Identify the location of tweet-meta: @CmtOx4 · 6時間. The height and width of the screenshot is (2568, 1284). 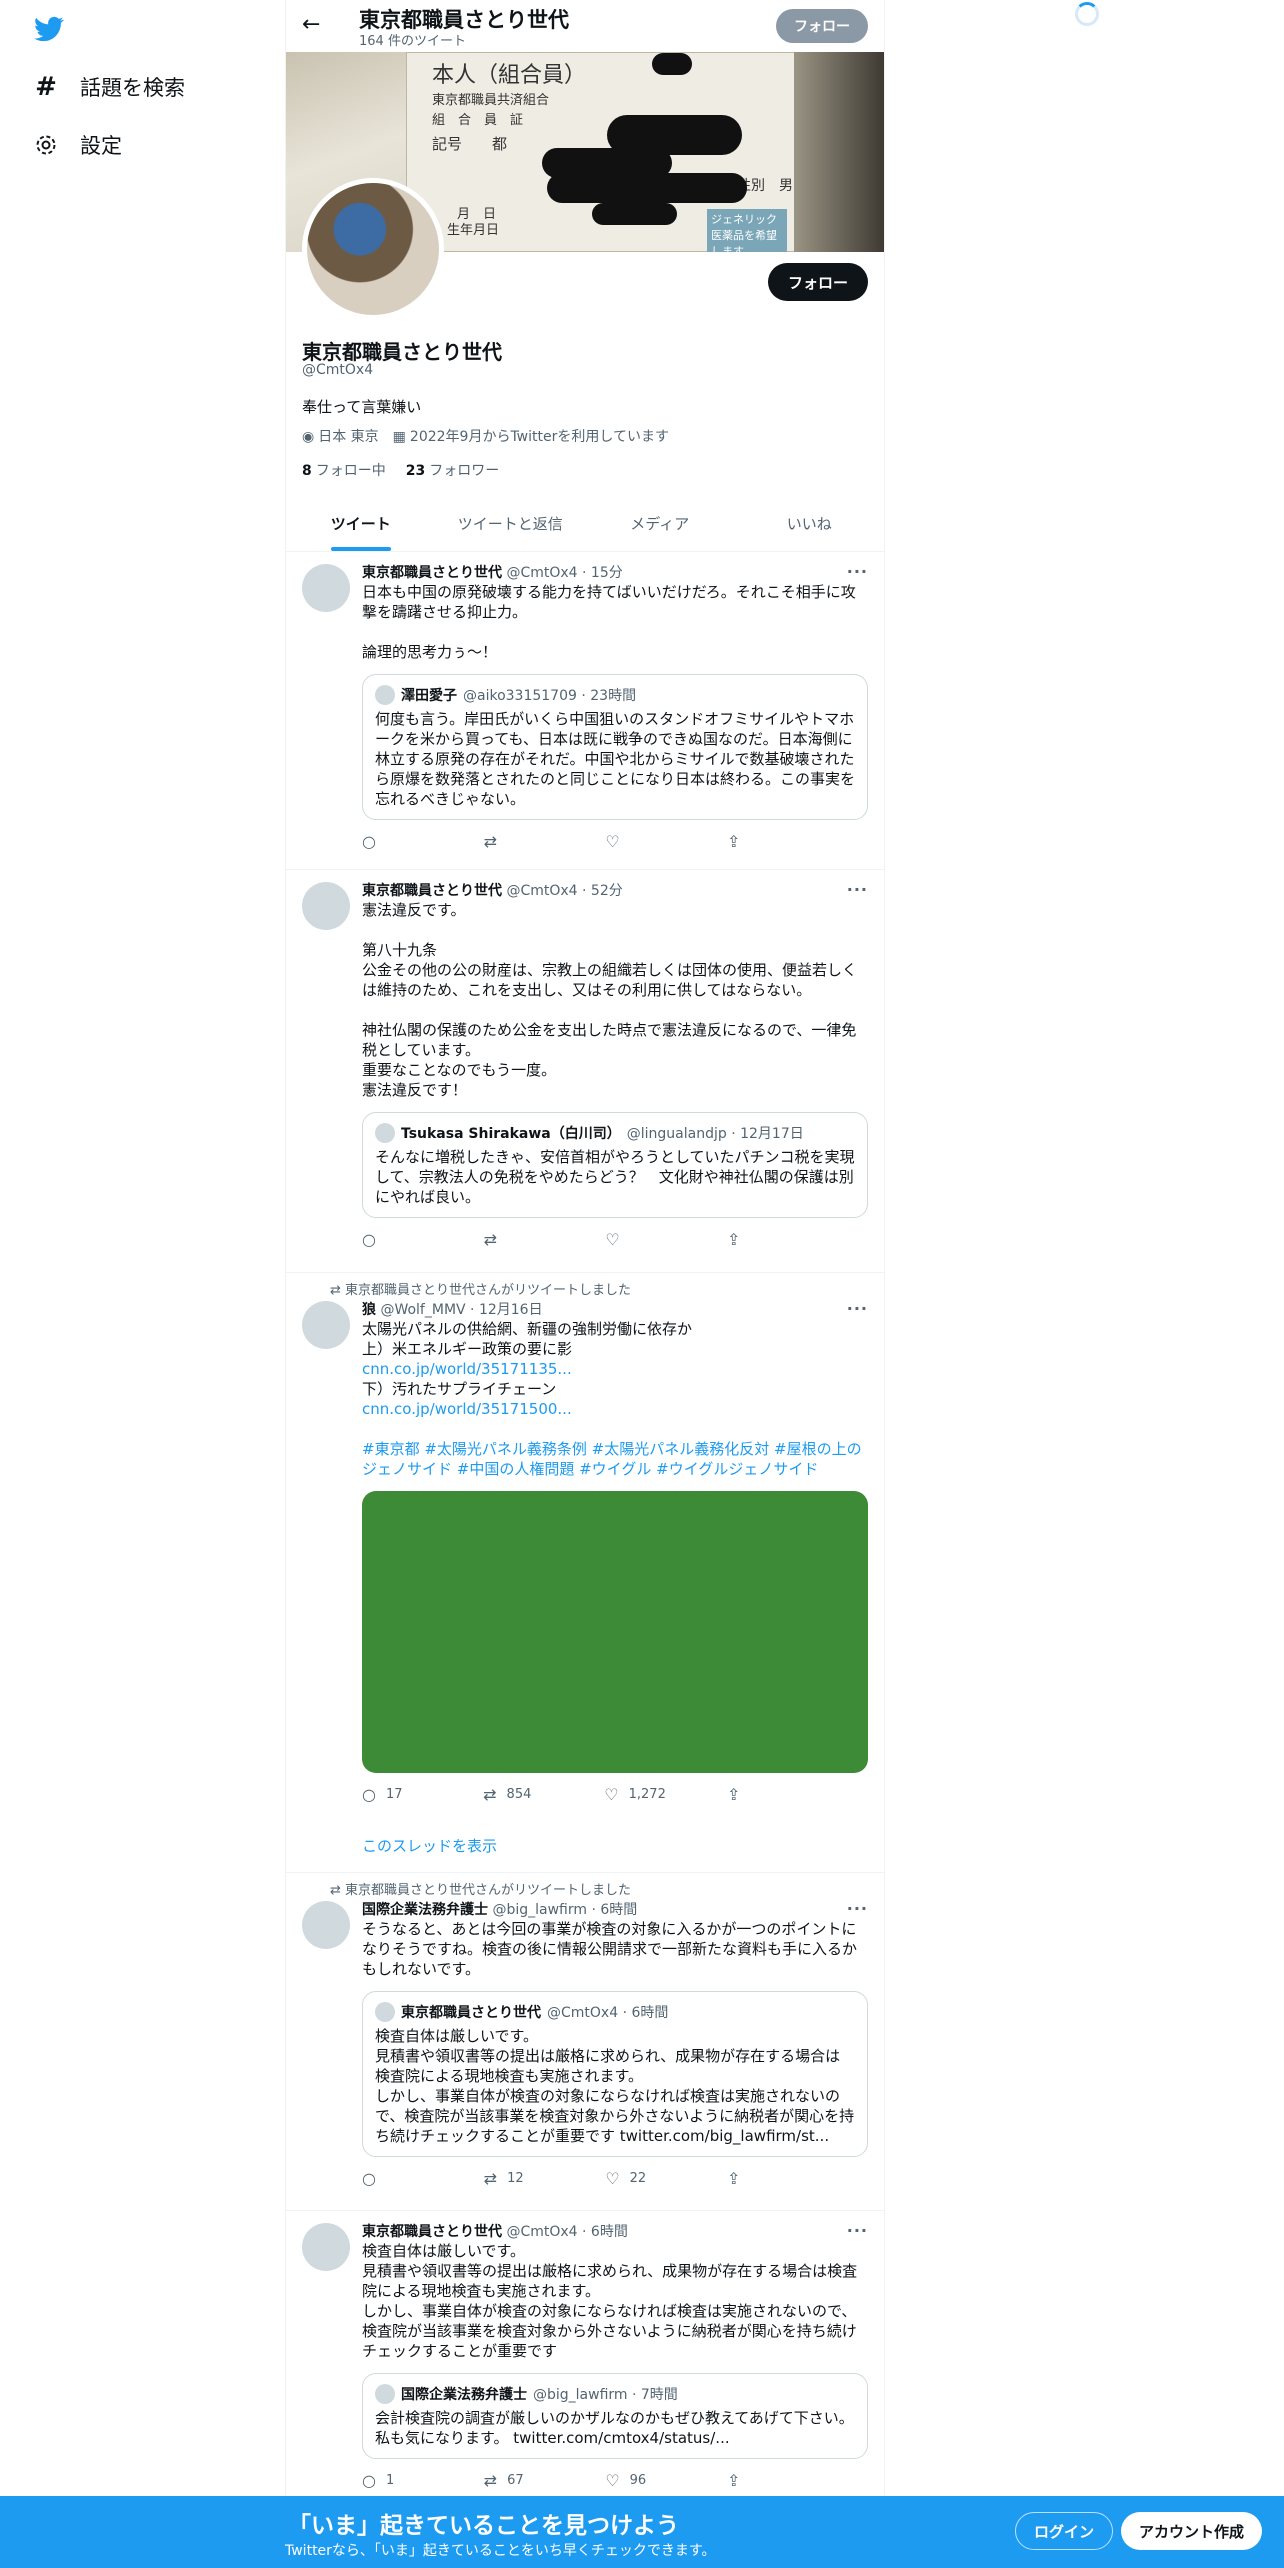
(567, 2232).